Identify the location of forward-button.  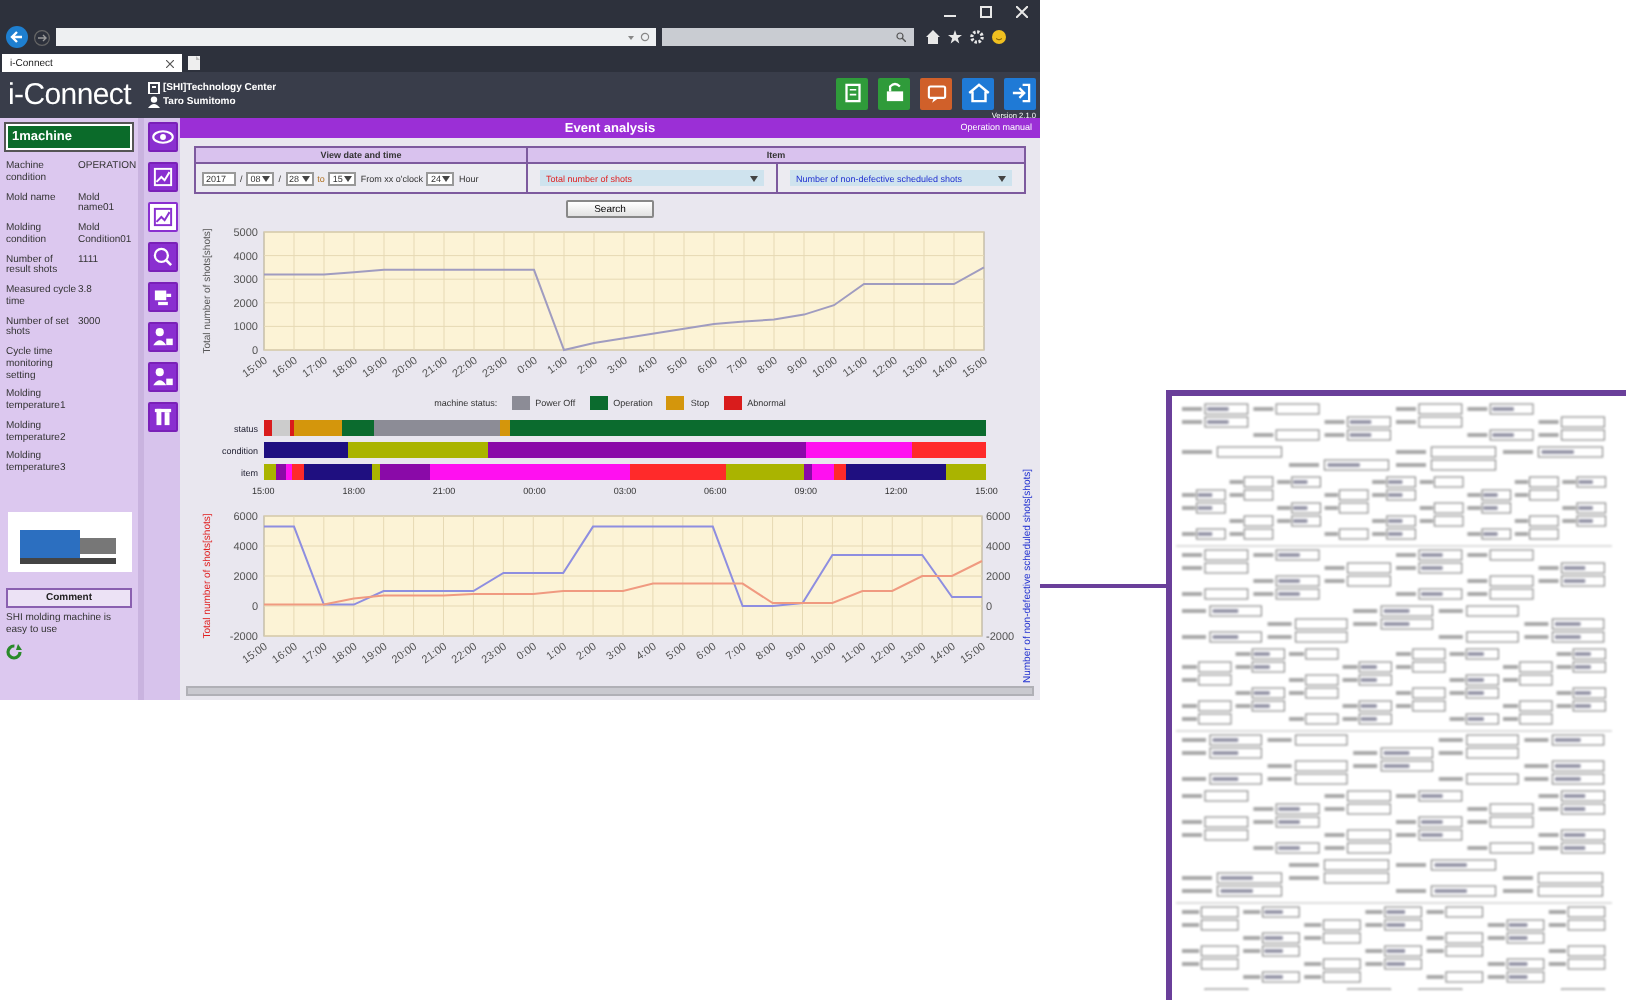
(42, 37).